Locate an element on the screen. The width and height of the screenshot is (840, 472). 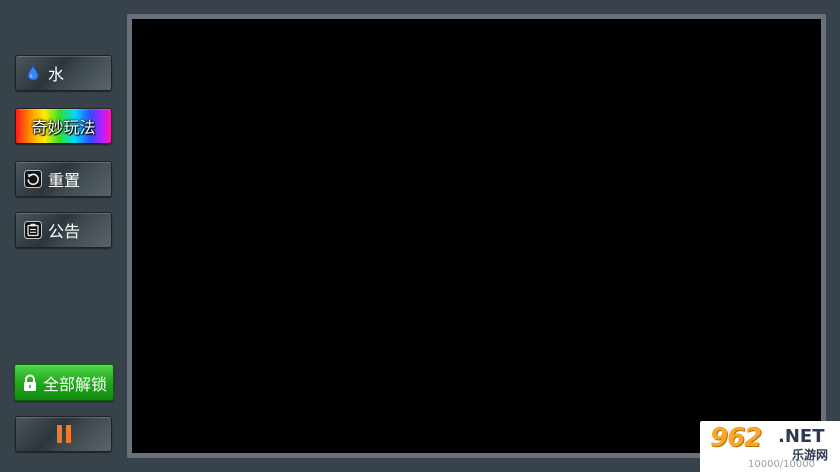
water-drop-icon is located at coordinates (33, 73).